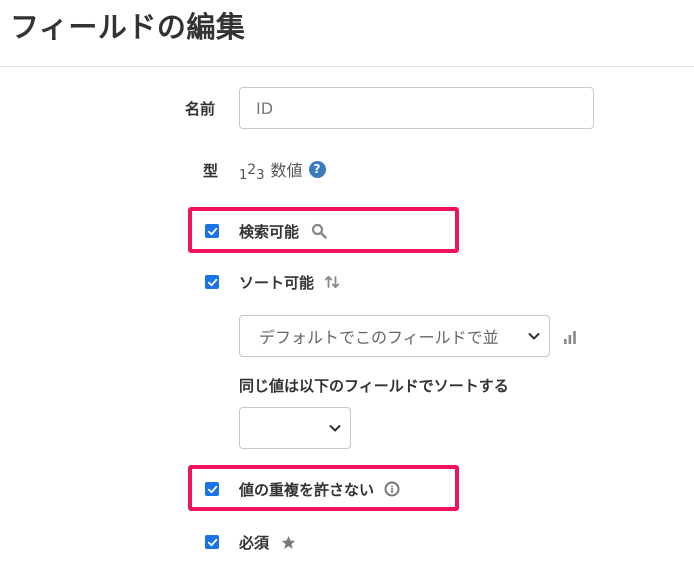 This screenshot has height=563, width=694. What do you see at coordinates (288, 542) in the screenshot?
I see `star-icon` at bounding box center [288, 542].